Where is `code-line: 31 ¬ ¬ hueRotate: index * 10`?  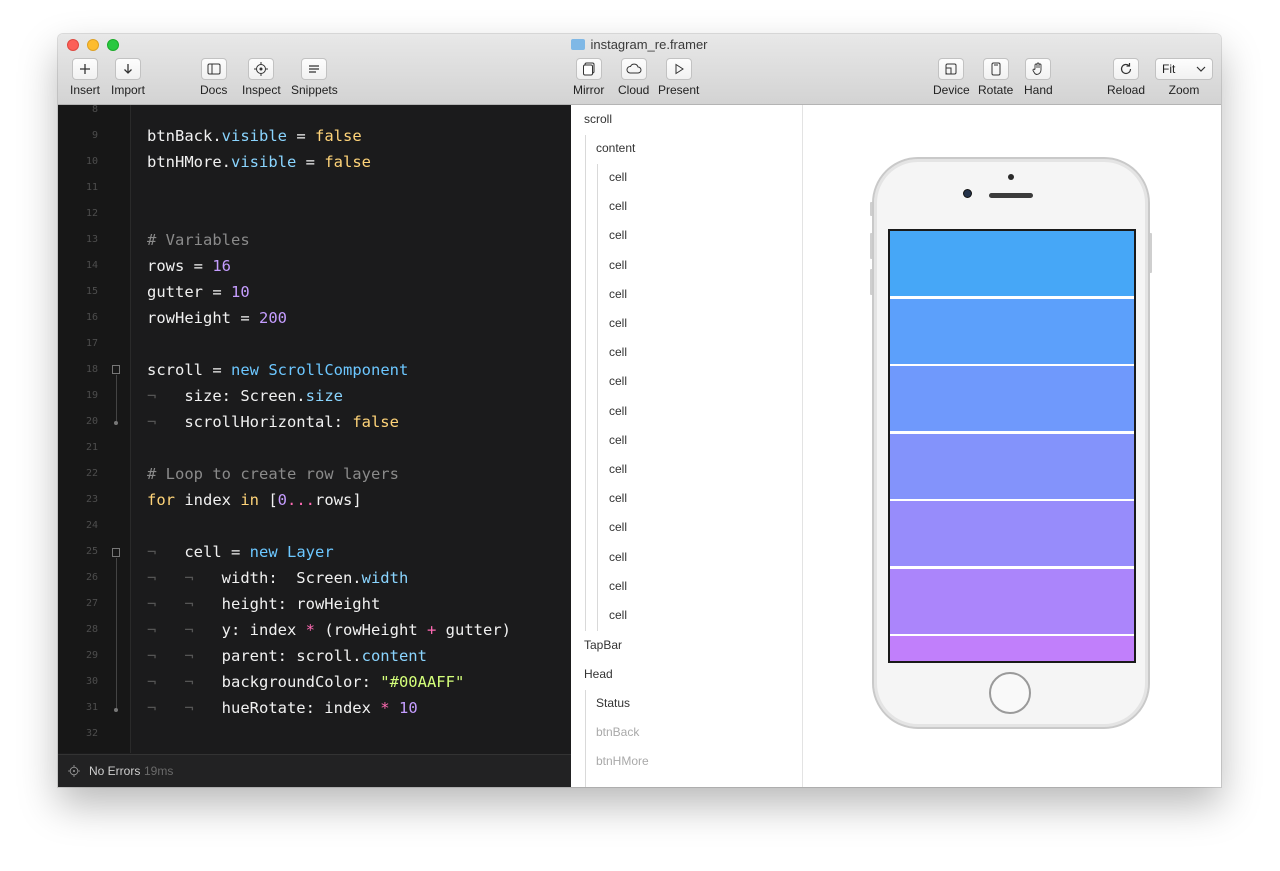
code-line: 31 ¬ ¬ hueRotate: index * 10 is located at coordinates (314, 708).